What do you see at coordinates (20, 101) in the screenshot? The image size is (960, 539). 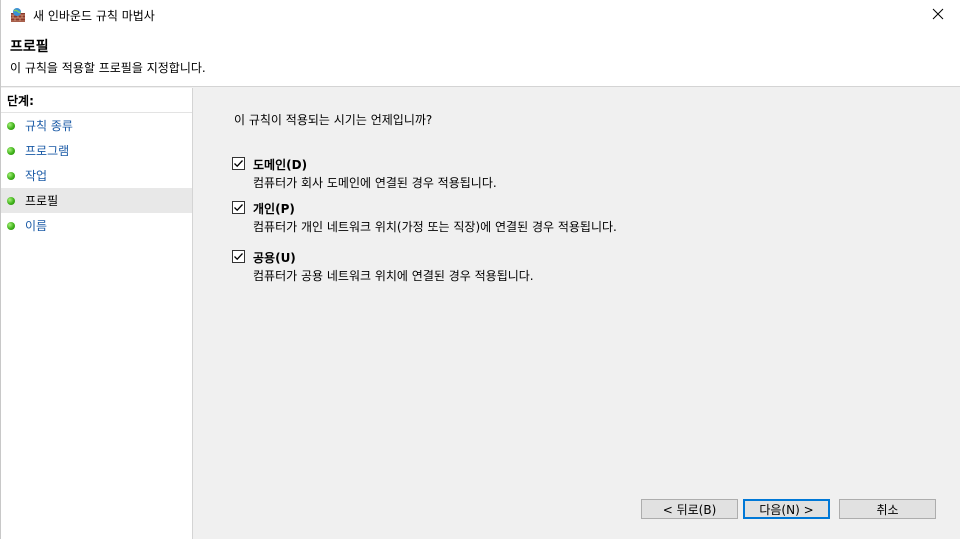 I see `steps-heading: 단계:` at bounding box center [20, 101].